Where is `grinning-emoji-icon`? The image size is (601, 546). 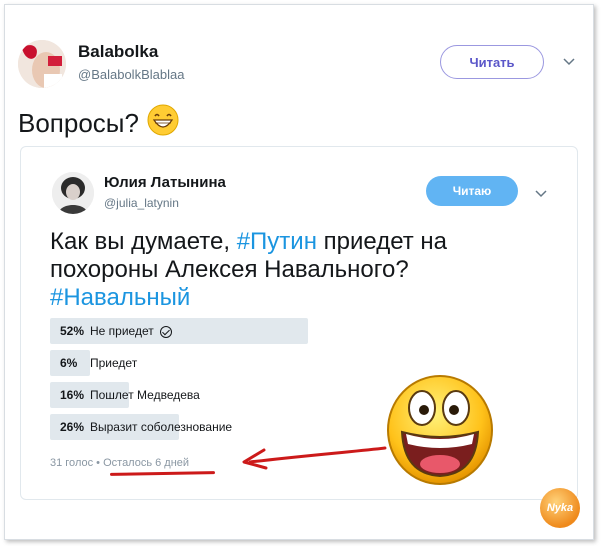 grinning-emoji-icon is located at coordinates (163, 123).